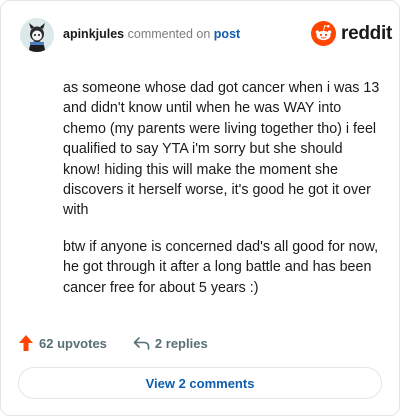 This screenshot has width=400, height=416. What do you see at coordinates (93, 34) in the screenshot?
I see `username-link: apinkjules` at bounding box center [93, 34].